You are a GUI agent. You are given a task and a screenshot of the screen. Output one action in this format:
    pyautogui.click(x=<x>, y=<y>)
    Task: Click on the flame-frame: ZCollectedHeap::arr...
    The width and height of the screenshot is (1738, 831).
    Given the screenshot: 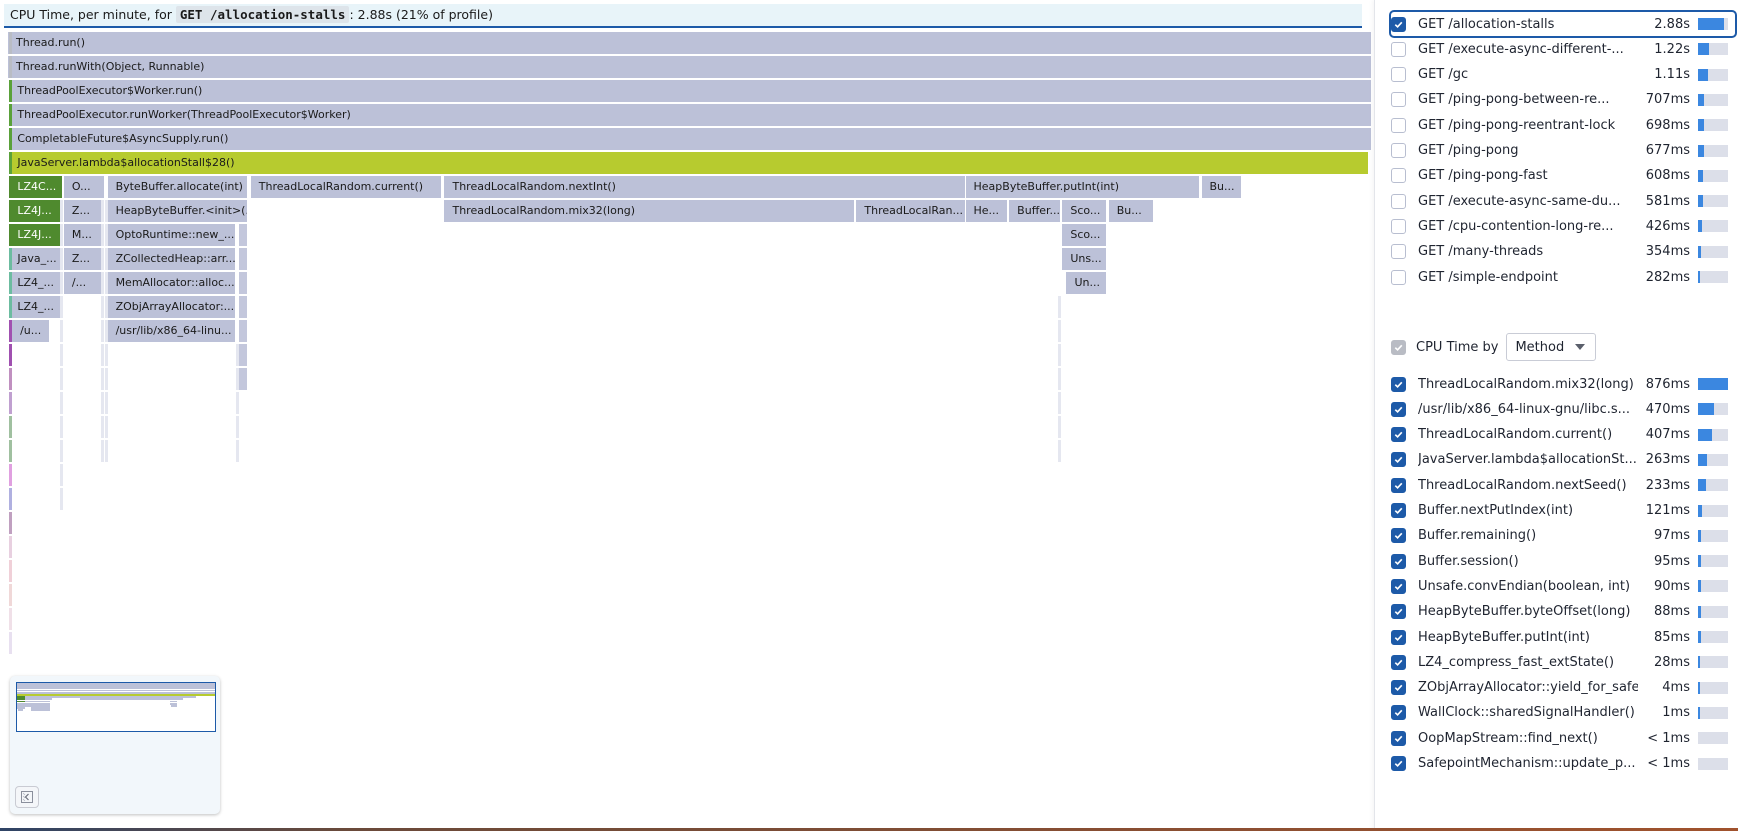 What is the action you would take?
    pyautogui.click(x=171, y=259)
    